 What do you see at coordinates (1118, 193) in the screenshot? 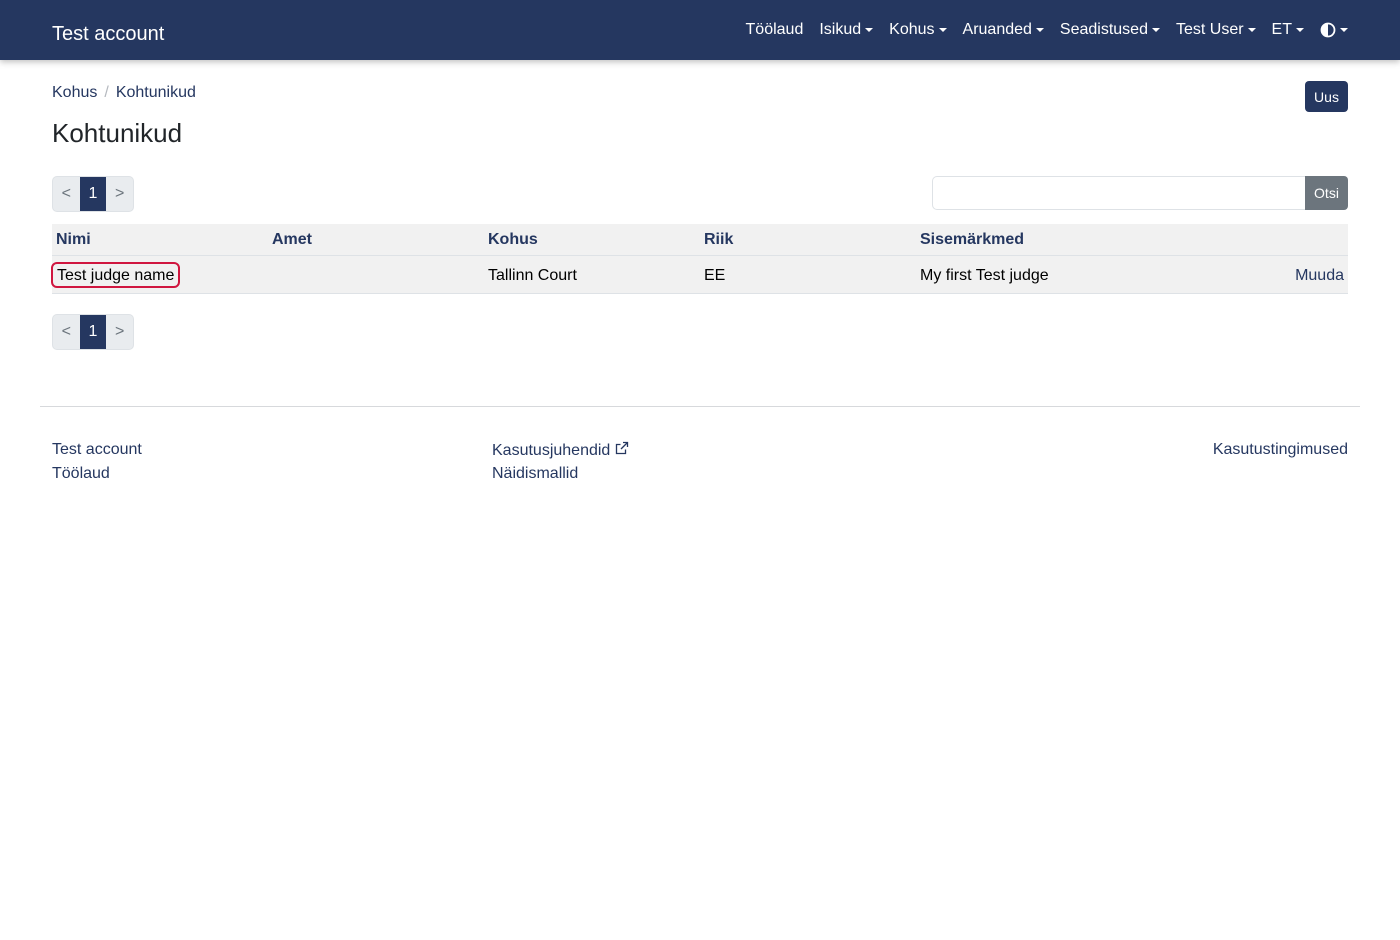
I see `search-input` at bounding box center [1118, 193].